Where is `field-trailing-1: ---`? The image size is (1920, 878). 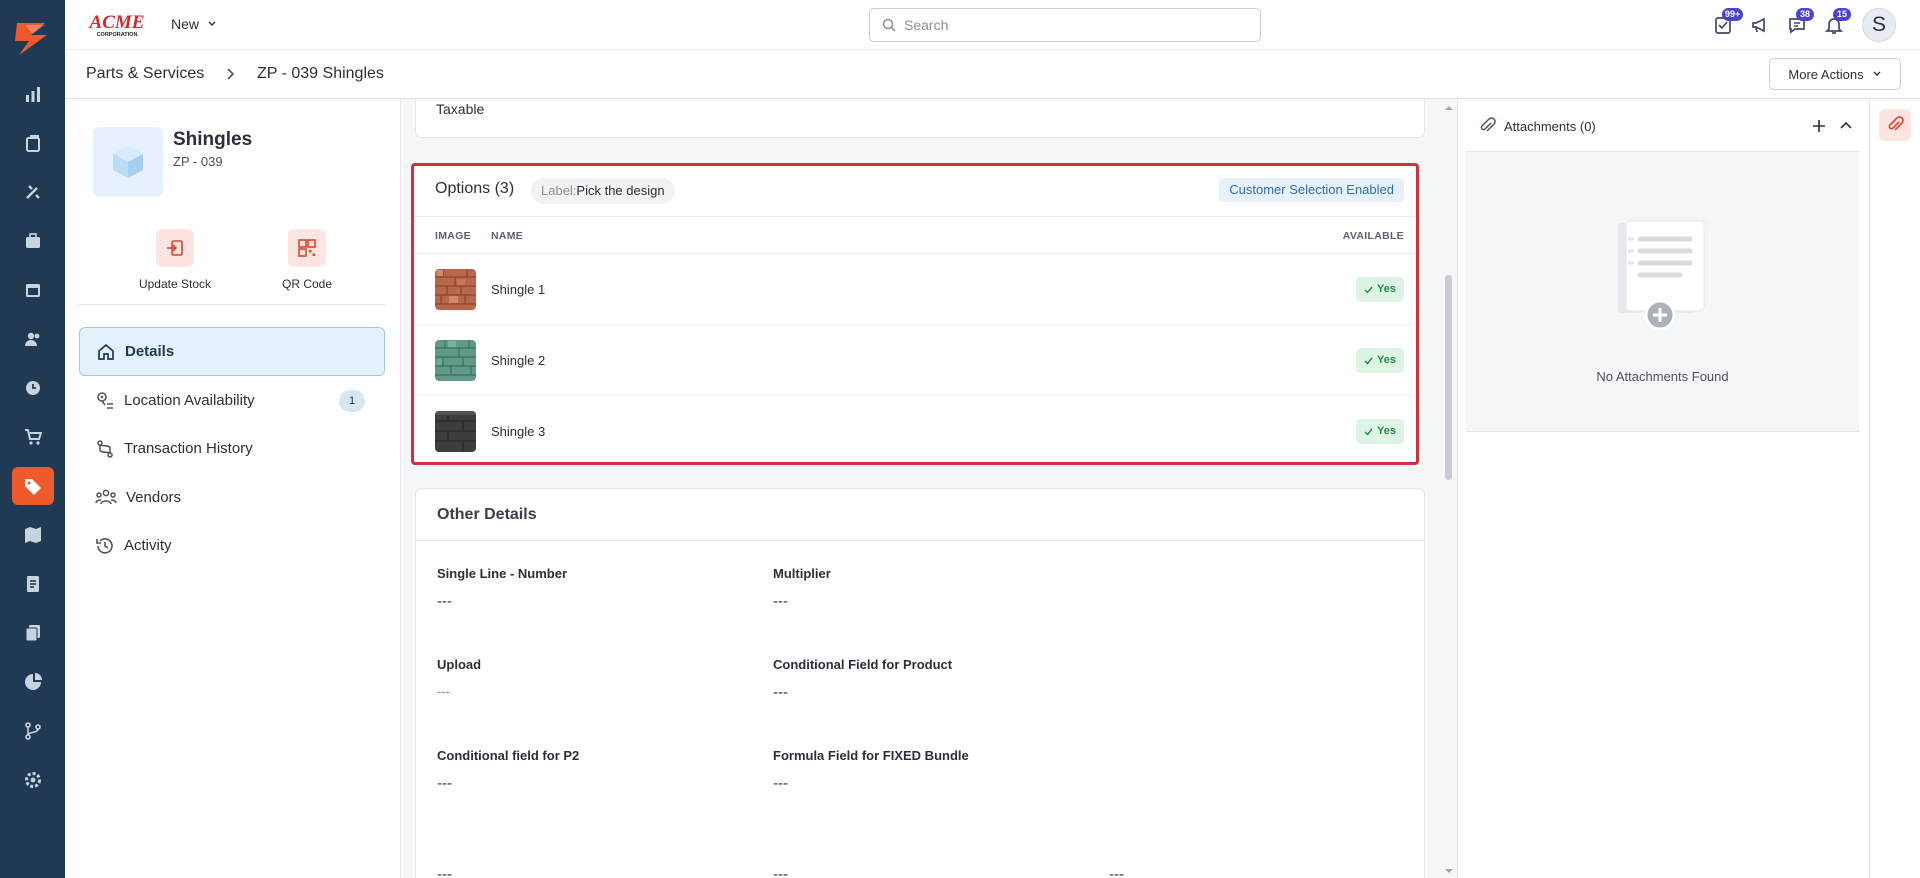
field-trailing-1: --- is located at coordinates (444, 872).